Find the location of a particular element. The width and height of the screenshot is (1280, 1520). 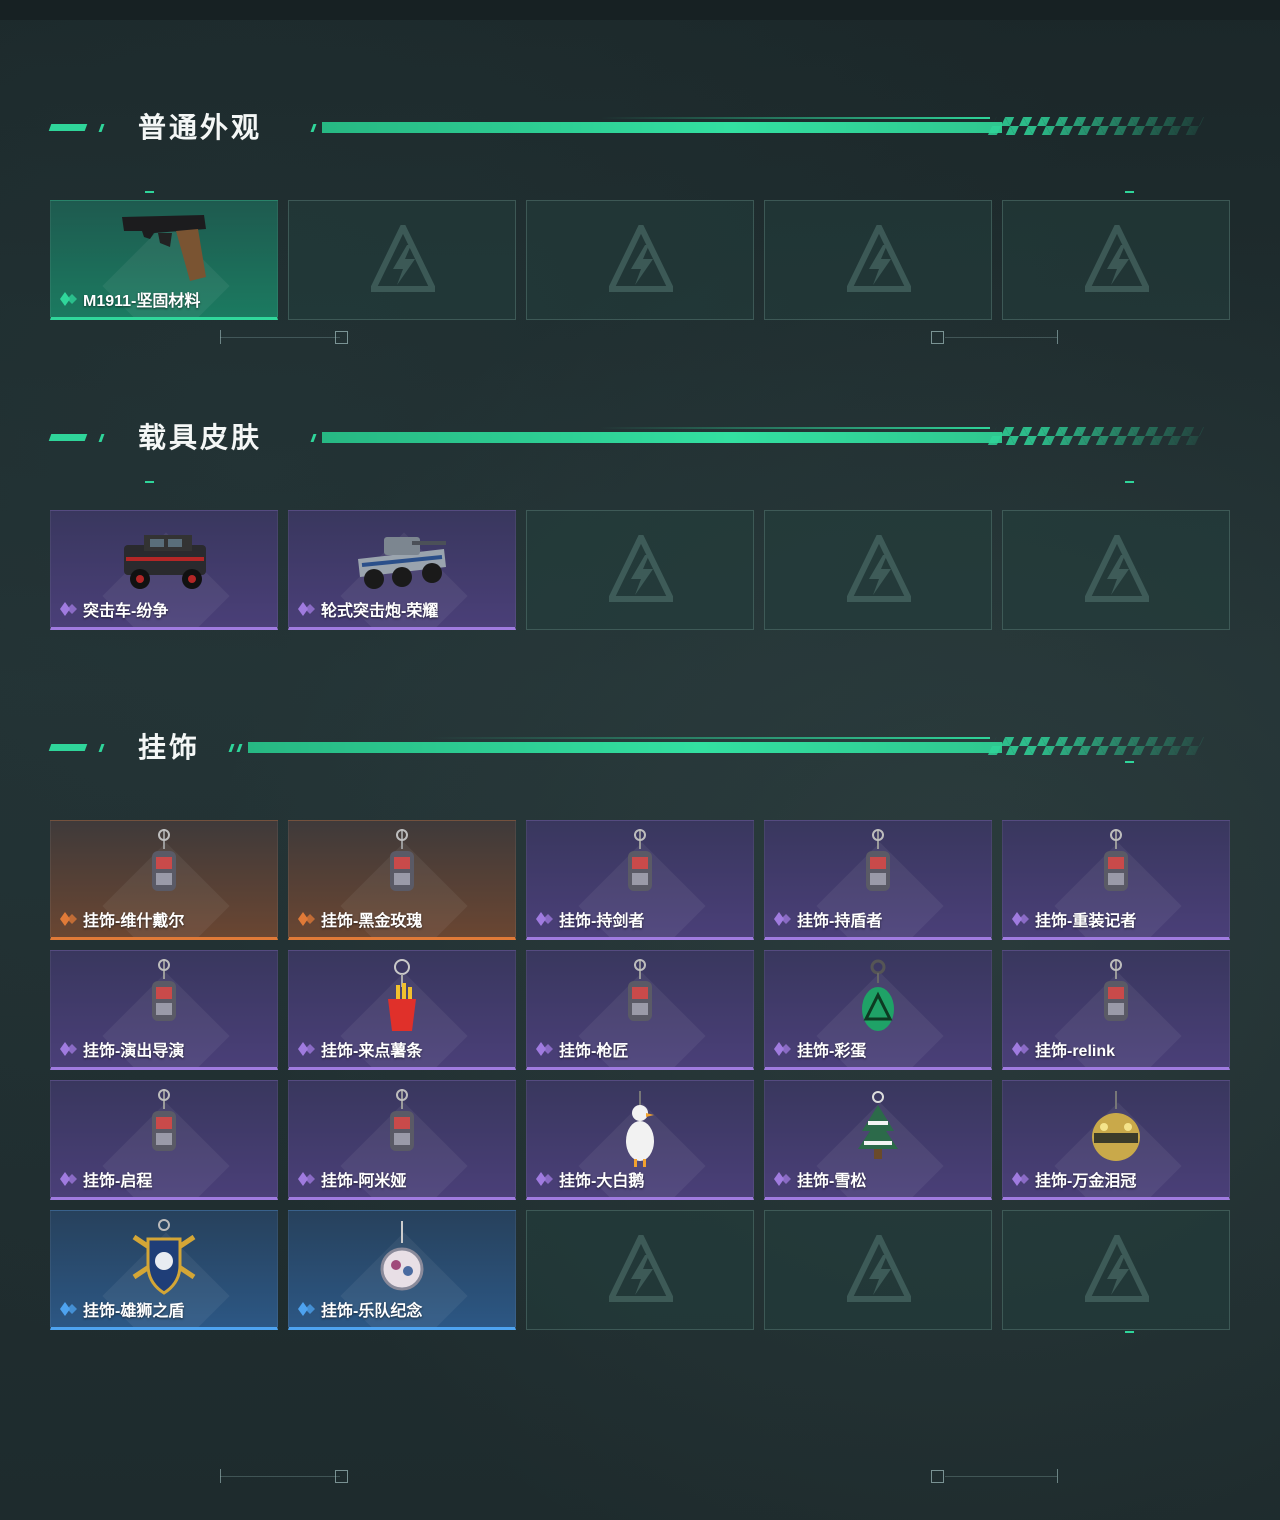

item-label: 挂饰-枪匠 is located at coordinates (594, 1051).